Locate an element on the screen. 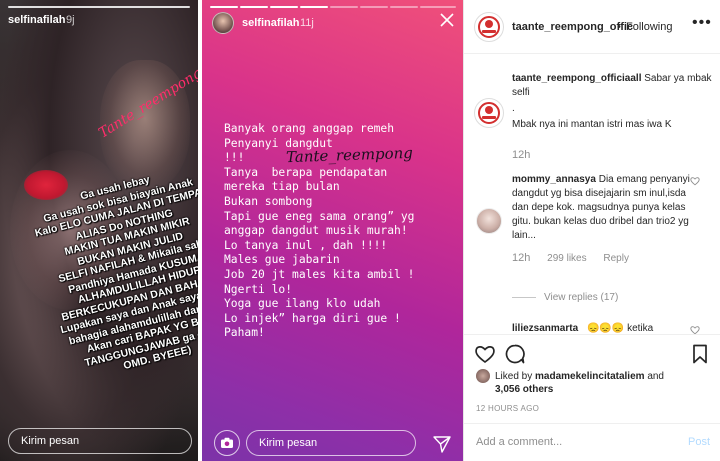 The height and width of the screenshot is (461, 720). story-time: 11j is located at coordinates (307, 23).